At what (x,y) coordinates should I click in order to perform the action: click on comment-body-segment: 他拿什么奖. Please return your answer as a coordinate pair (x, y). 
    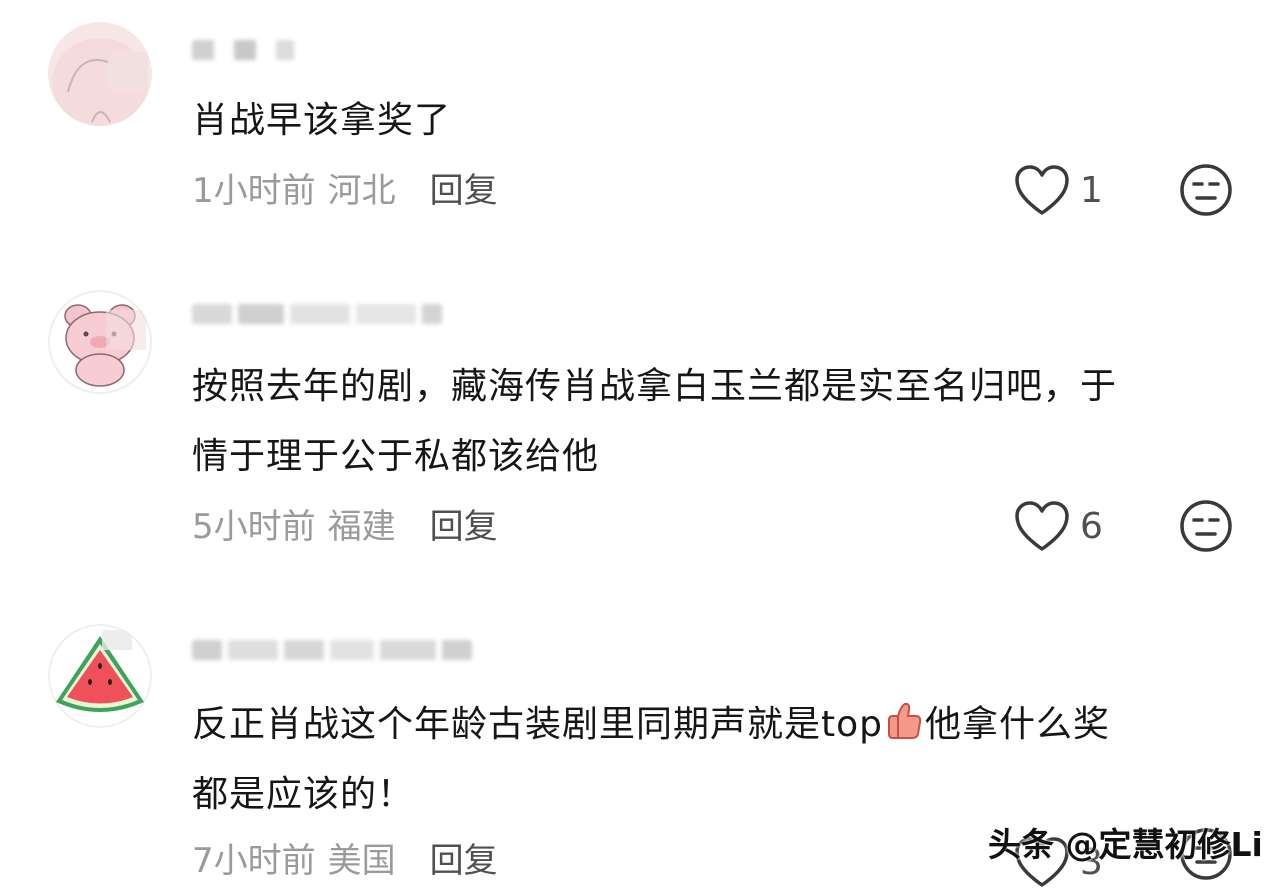
    Looking at the image, I should click on (1018, 724).